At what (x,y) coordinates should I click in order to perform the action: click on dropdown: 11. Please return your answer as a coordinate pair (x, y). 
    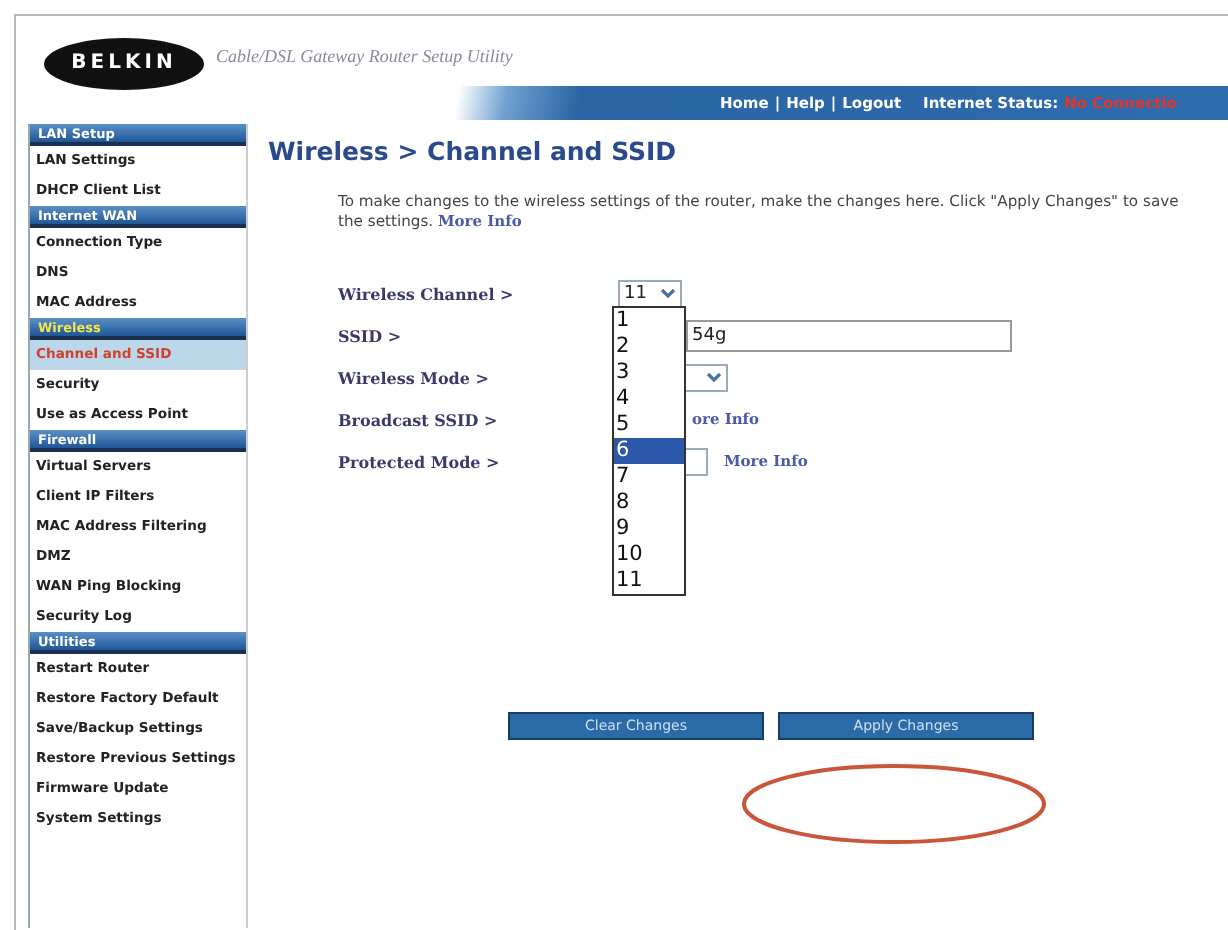
    Looking at the image, I should click on (650, 293).